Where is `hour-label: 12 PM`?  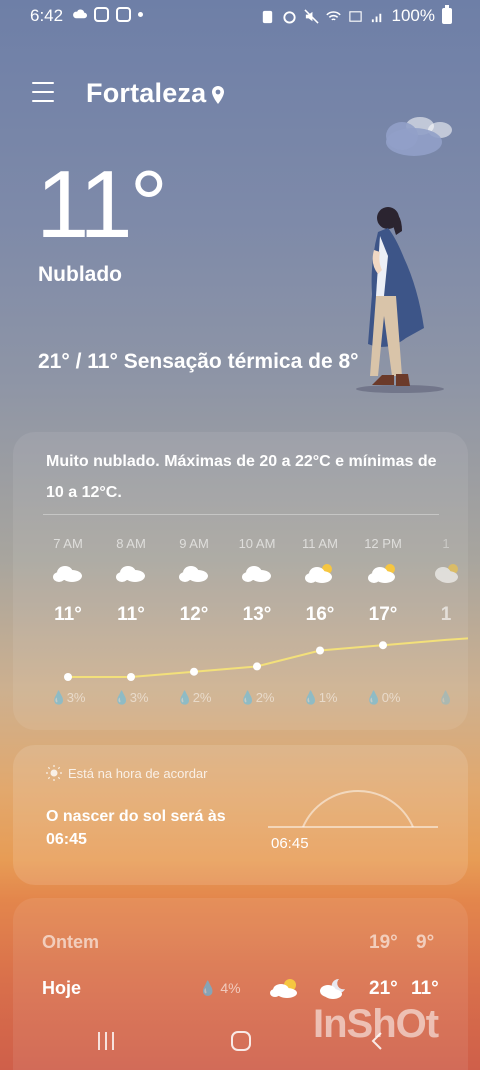 hour-label: 12 PM is located at coordinates (383, 543).